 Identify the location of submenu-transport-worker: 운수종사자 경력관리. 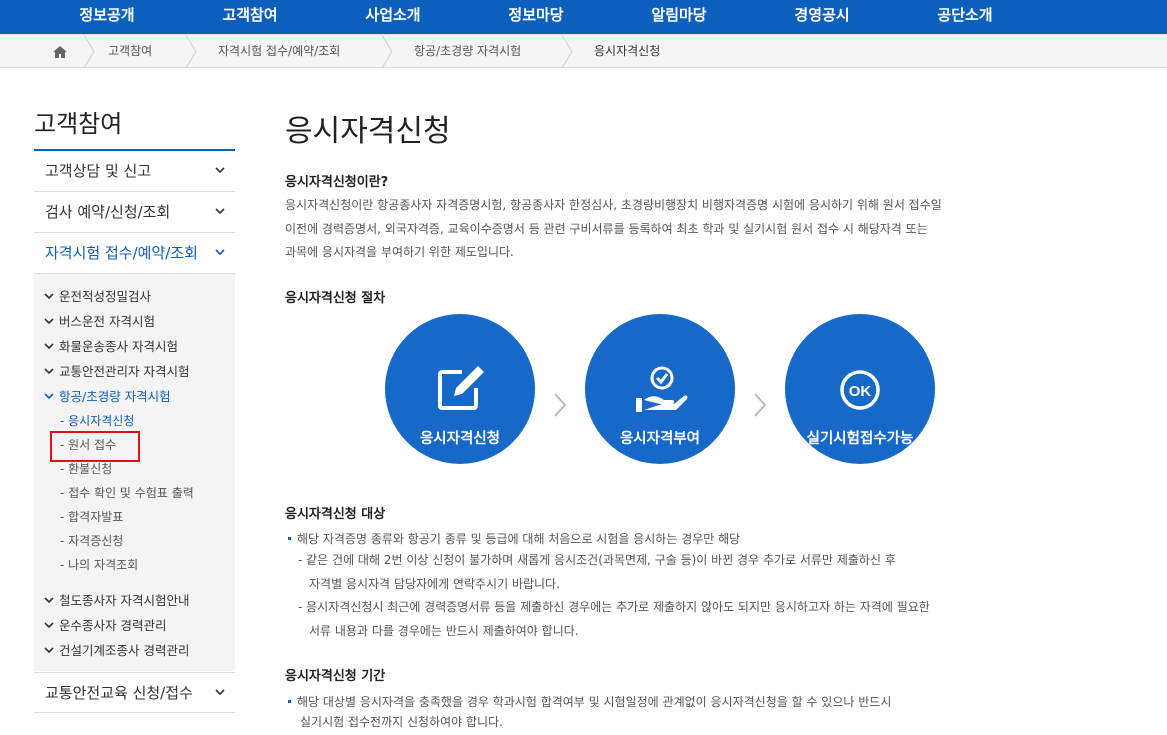
(105, 624).